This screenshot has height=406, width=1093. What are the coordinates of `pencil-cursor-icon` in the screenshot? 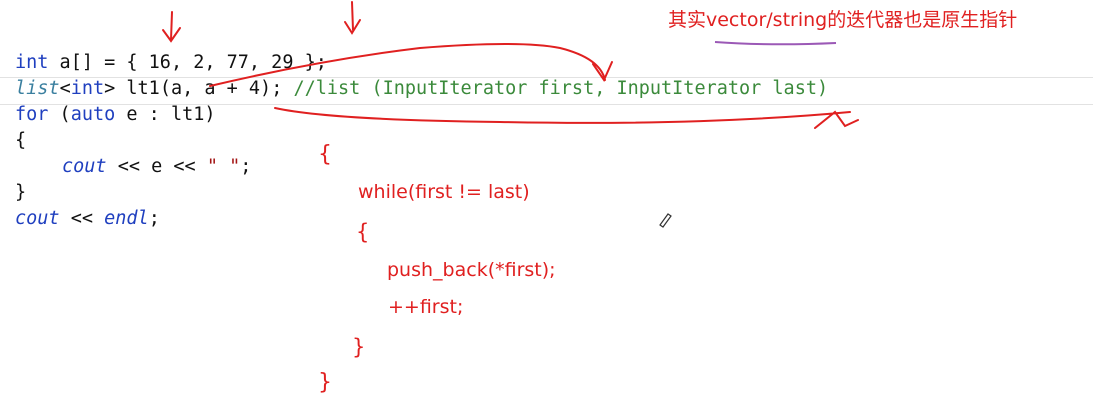 It's located at (665, 220).